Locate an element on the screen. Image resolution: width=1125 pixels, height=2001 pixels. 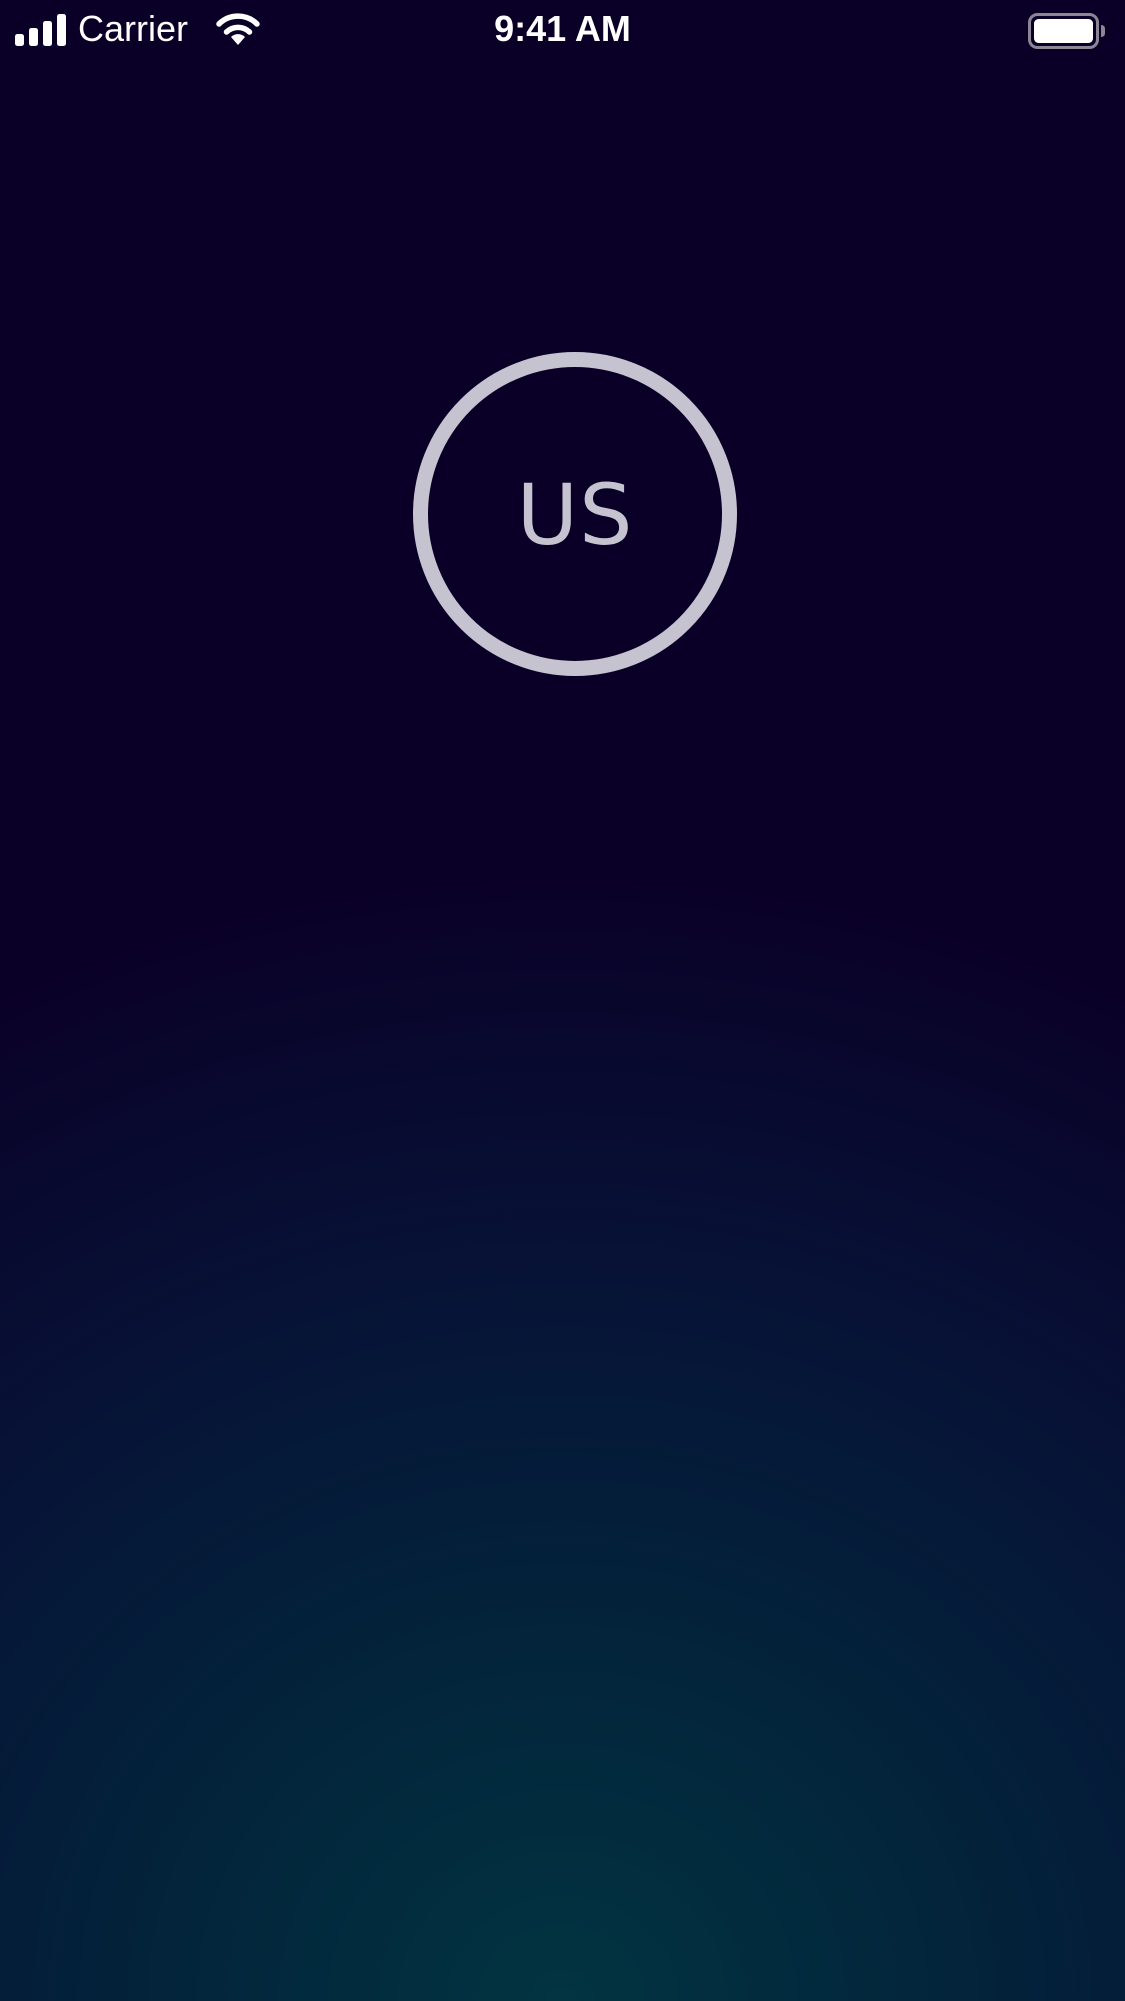
battery-icon is located at coordinates (1066, 31).